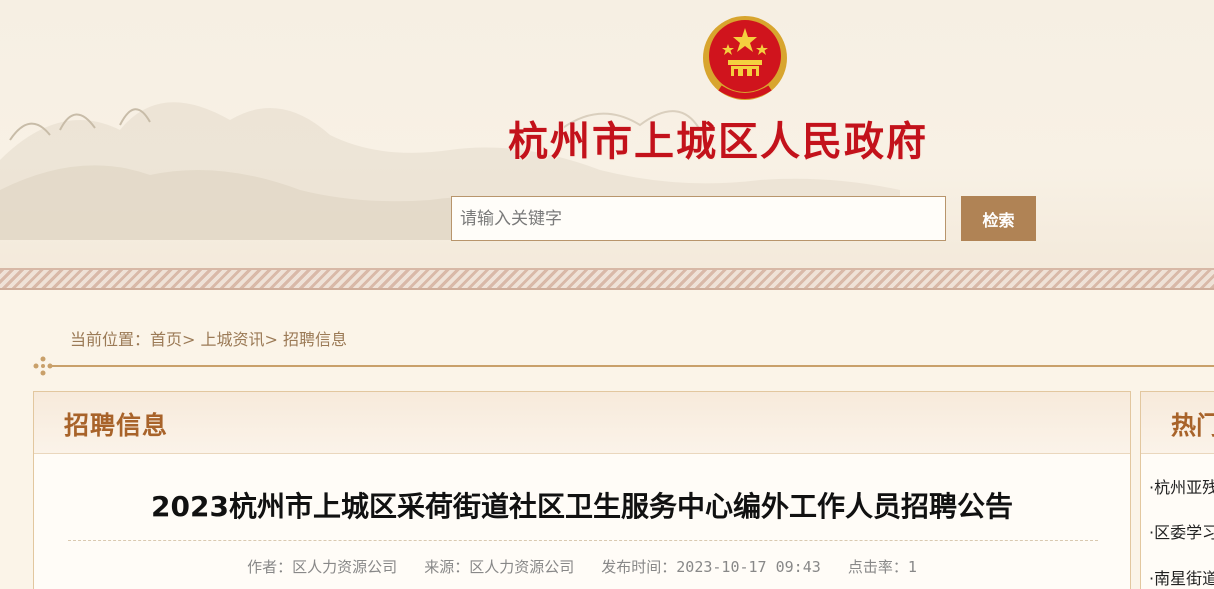  I want to click on meta-date-label: 发布时间：, so click(639, 567).